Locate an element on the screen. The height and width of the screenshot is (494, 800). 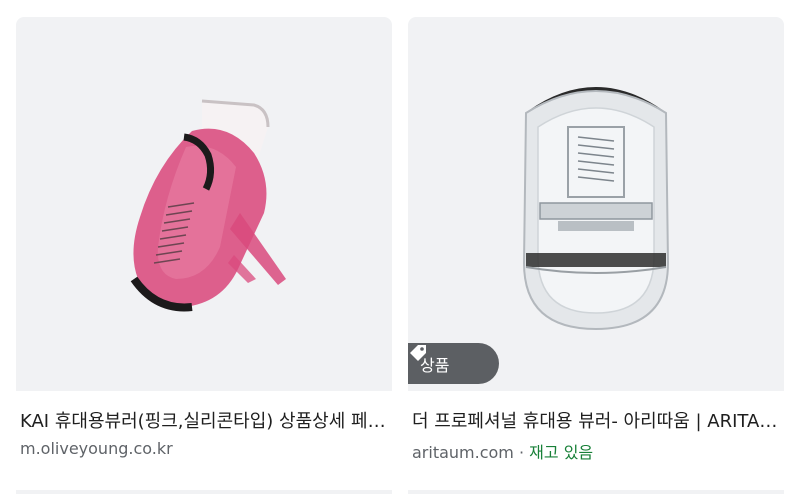
tag-icon is located at coordinates (418, 353).